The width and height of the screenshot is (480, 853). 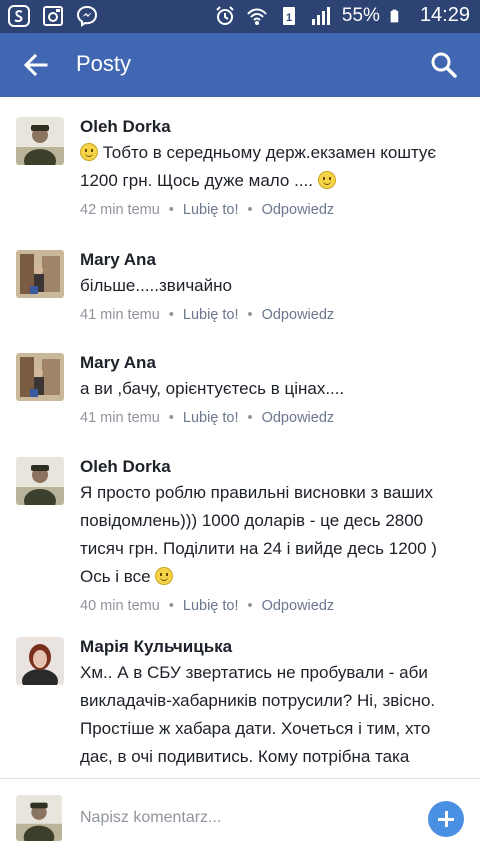 What do you see at coordinates (156, 285) in the screenshot?
I see `comment-text: більше.....звичайно` at bounding box center [156, 285].